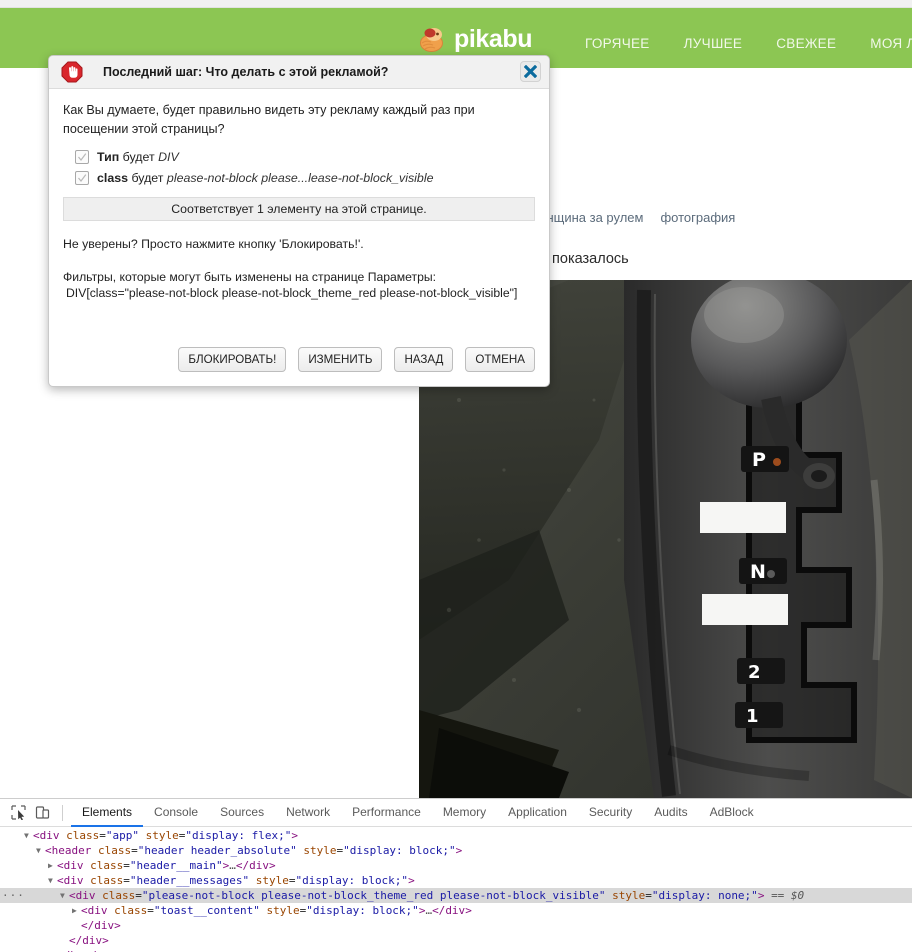 This screenshot has height=952, width=912. What do you see at coordinates (82, 178) in the screenshot?
I see `checkbox-class` at bounding box center [82, 178].